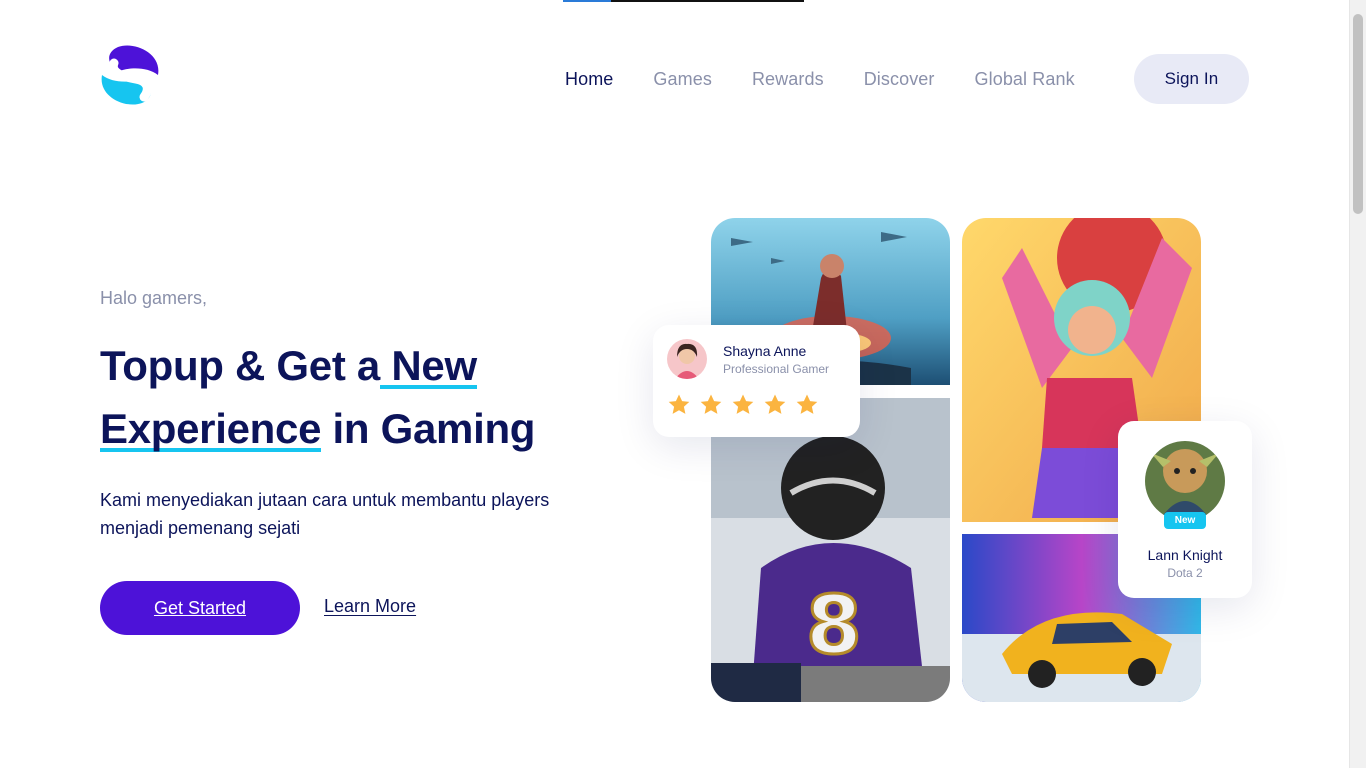 The width and height of the screenshot is (1366, 768). I want to click on nav-home: Home, so click(589, 79).